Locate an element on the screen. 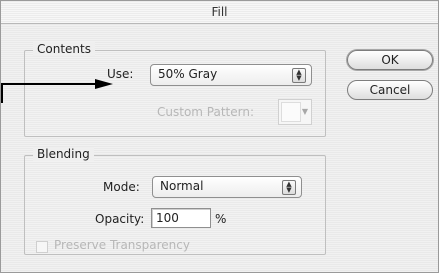 The image size is (439, 273). opacity-input-value: 100 is located at coordinates (167, 218).